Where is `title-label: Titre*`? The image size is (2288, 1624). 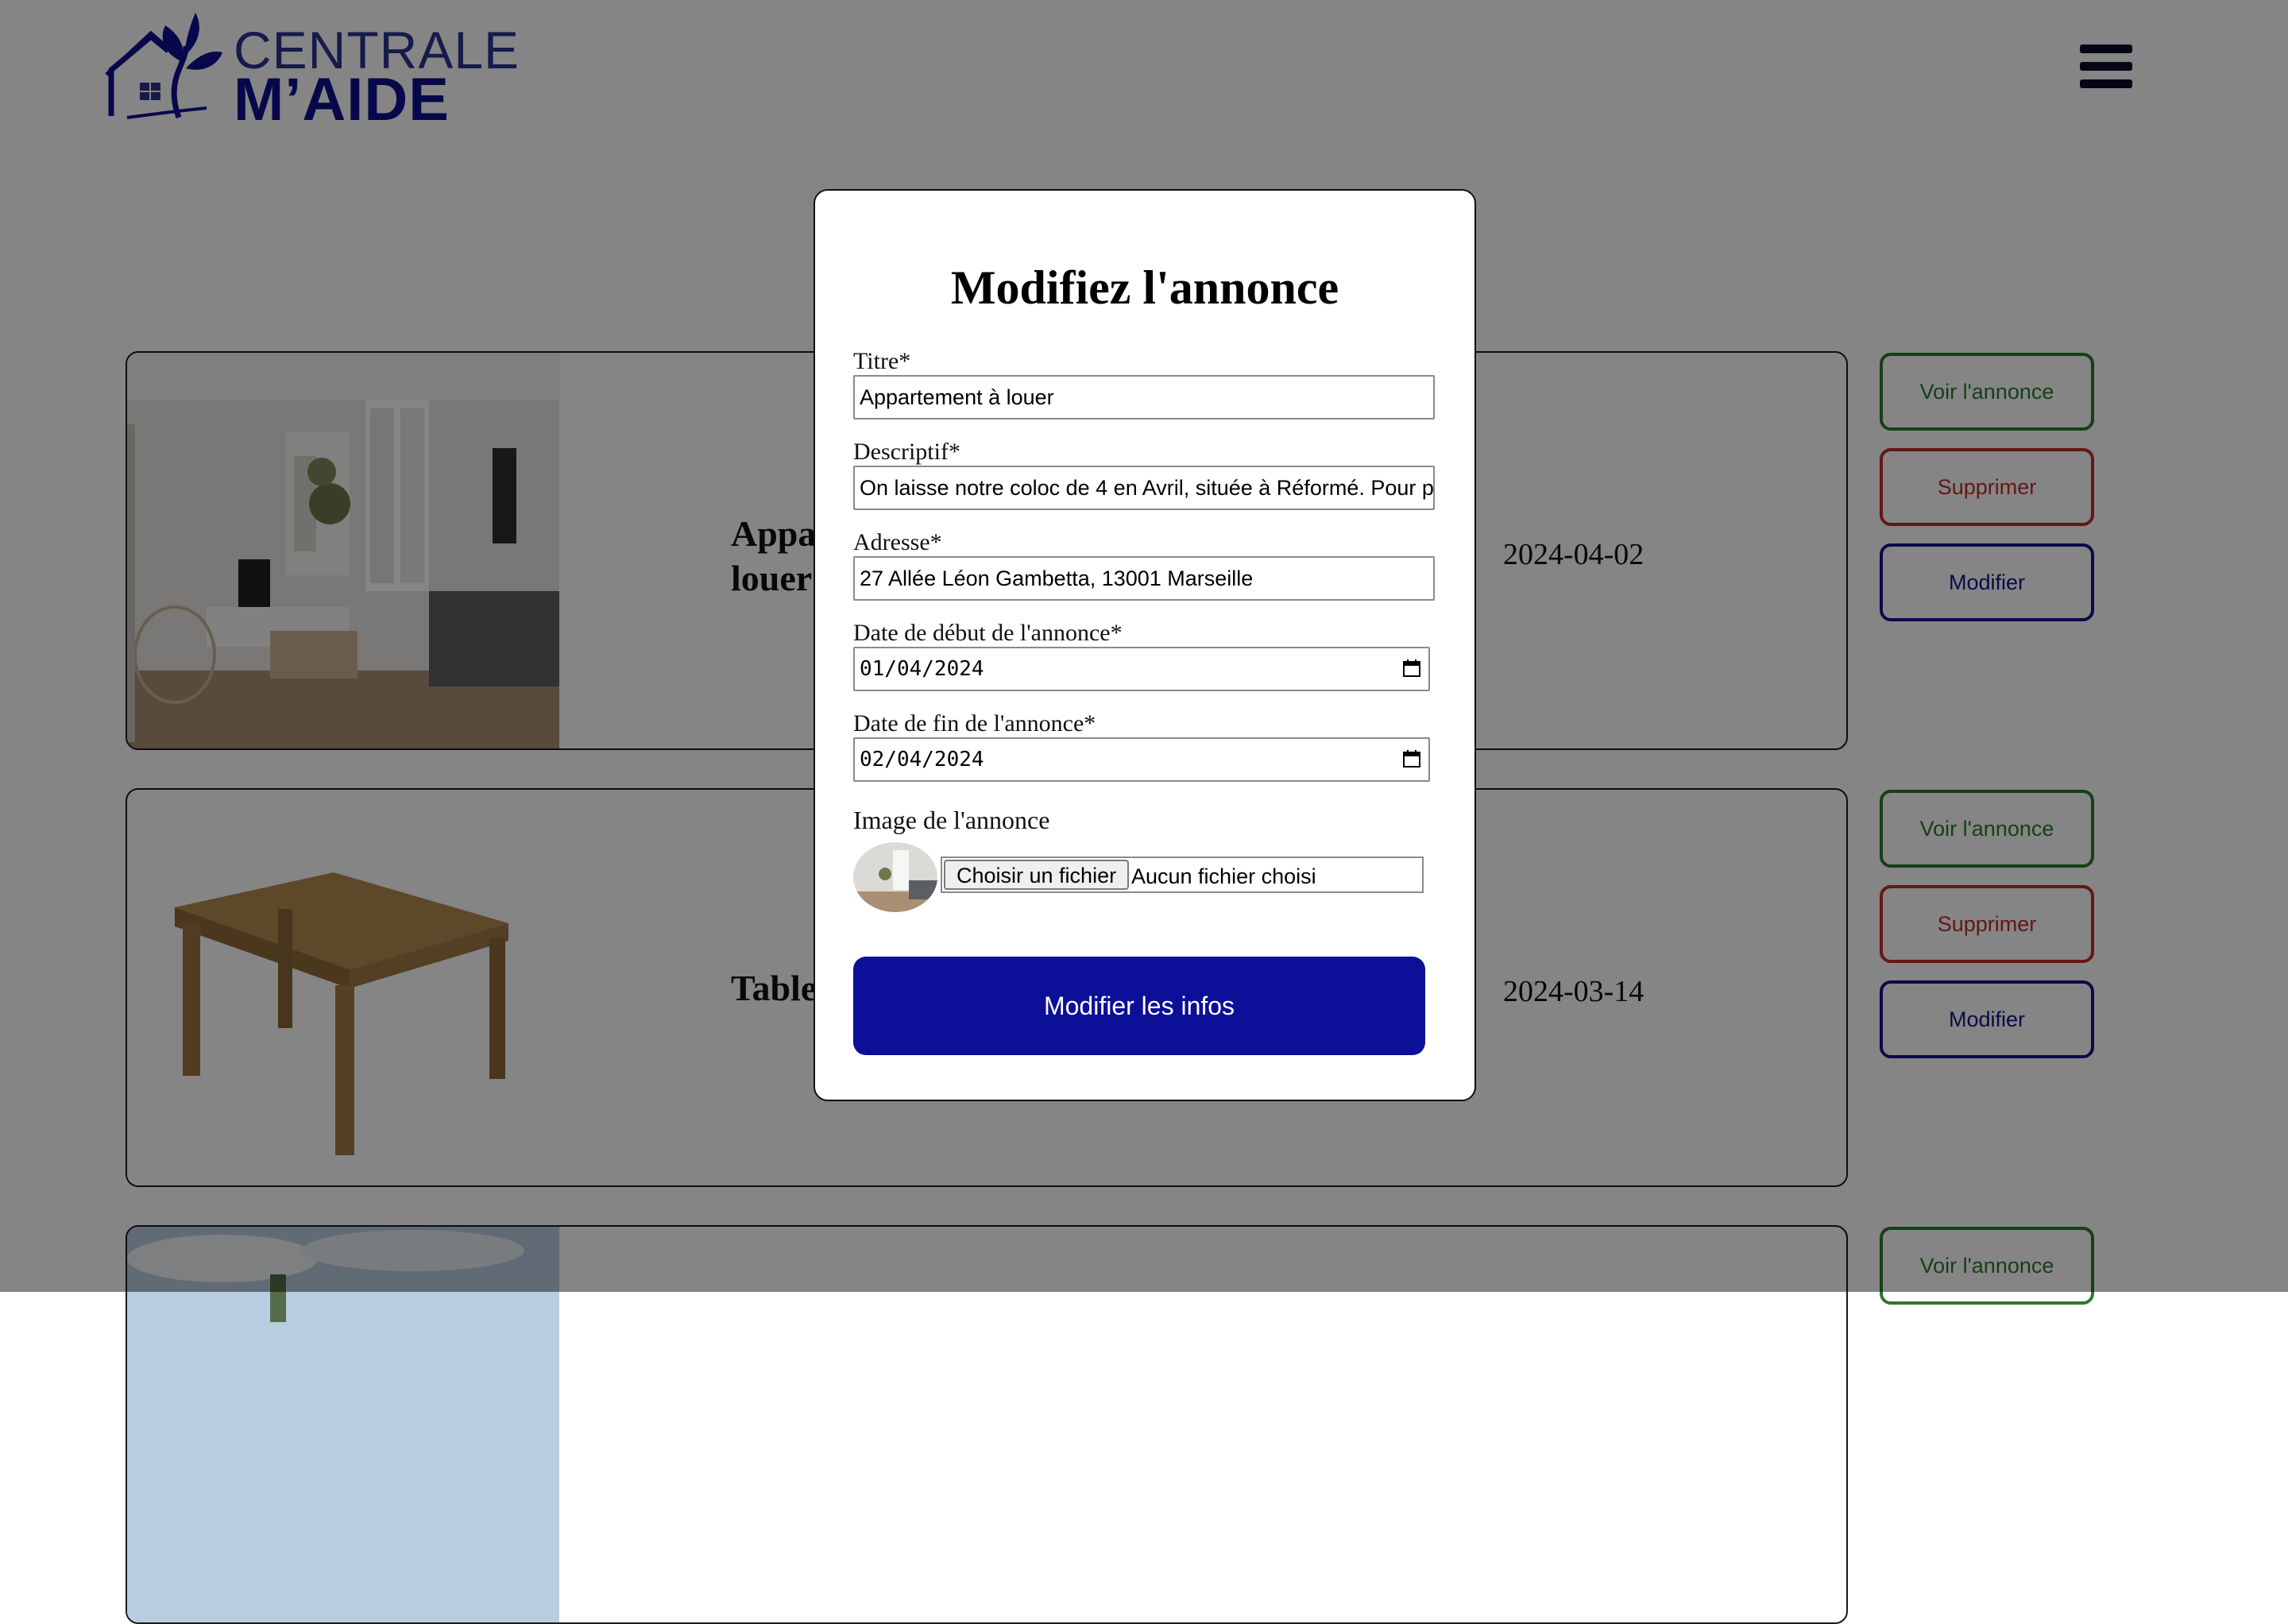 title-label: Titre* is located at coordinates (882, 361).